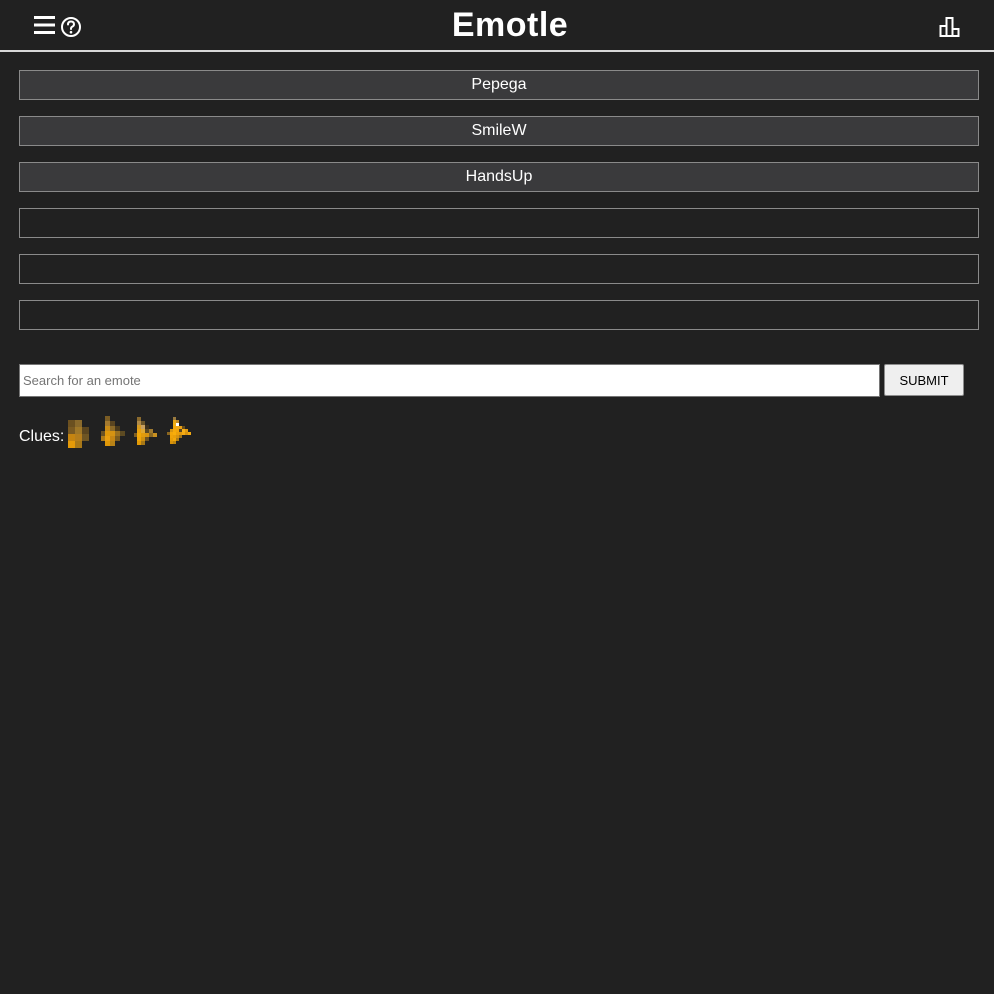 The height and width of the screenshot is (994, 994). What do you see at coordinates (42, 436) in the screenshot?
I see `clues-label: Clues:` at bounding box center [42, 436].